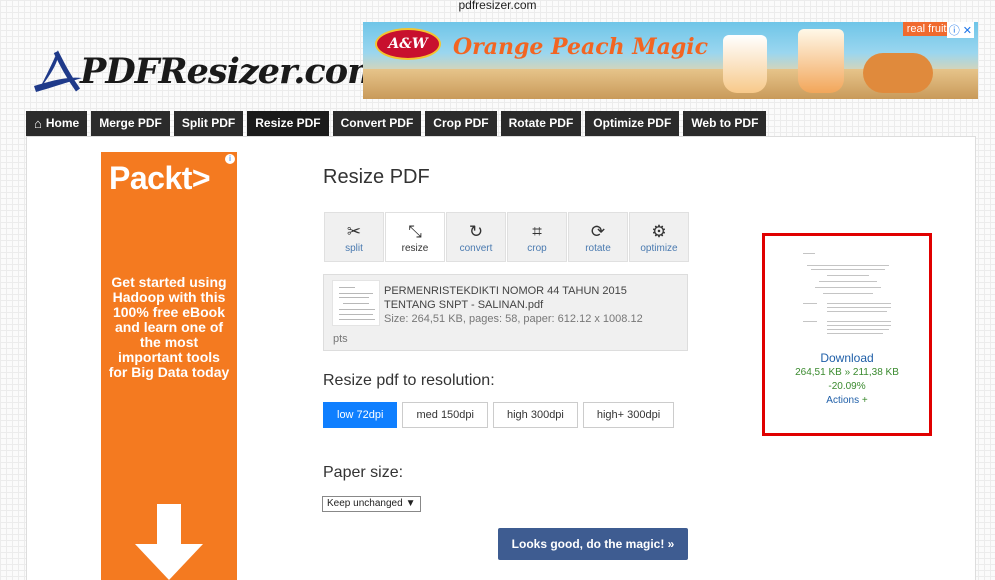 The width and height of the screenshot is (995, 580). I want to click on actions-link: Actions +, so click(847, 401).